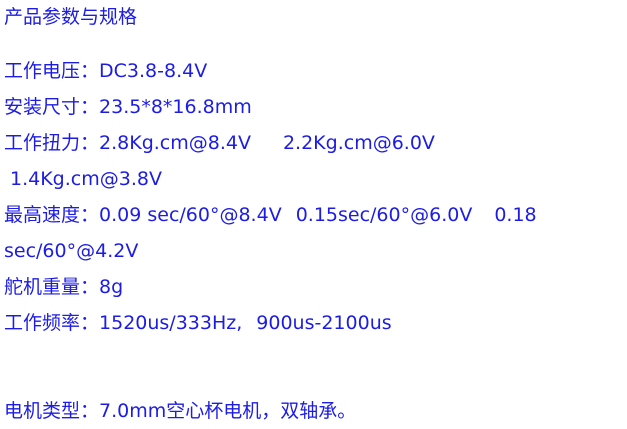  I want to click on torque-value-3: 1.4Kg.cm@3.8V, so click(86, 179).